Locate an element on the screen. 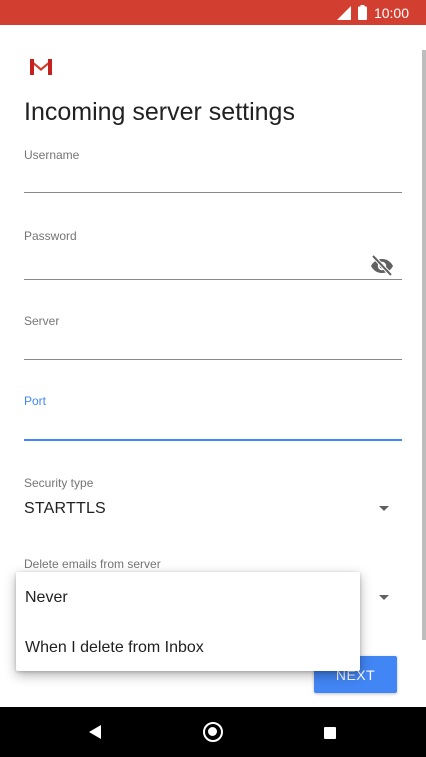 The height and width of the screenshot is (757, 426). security-type-dropdown-icon is located at coordinates (384, 508).